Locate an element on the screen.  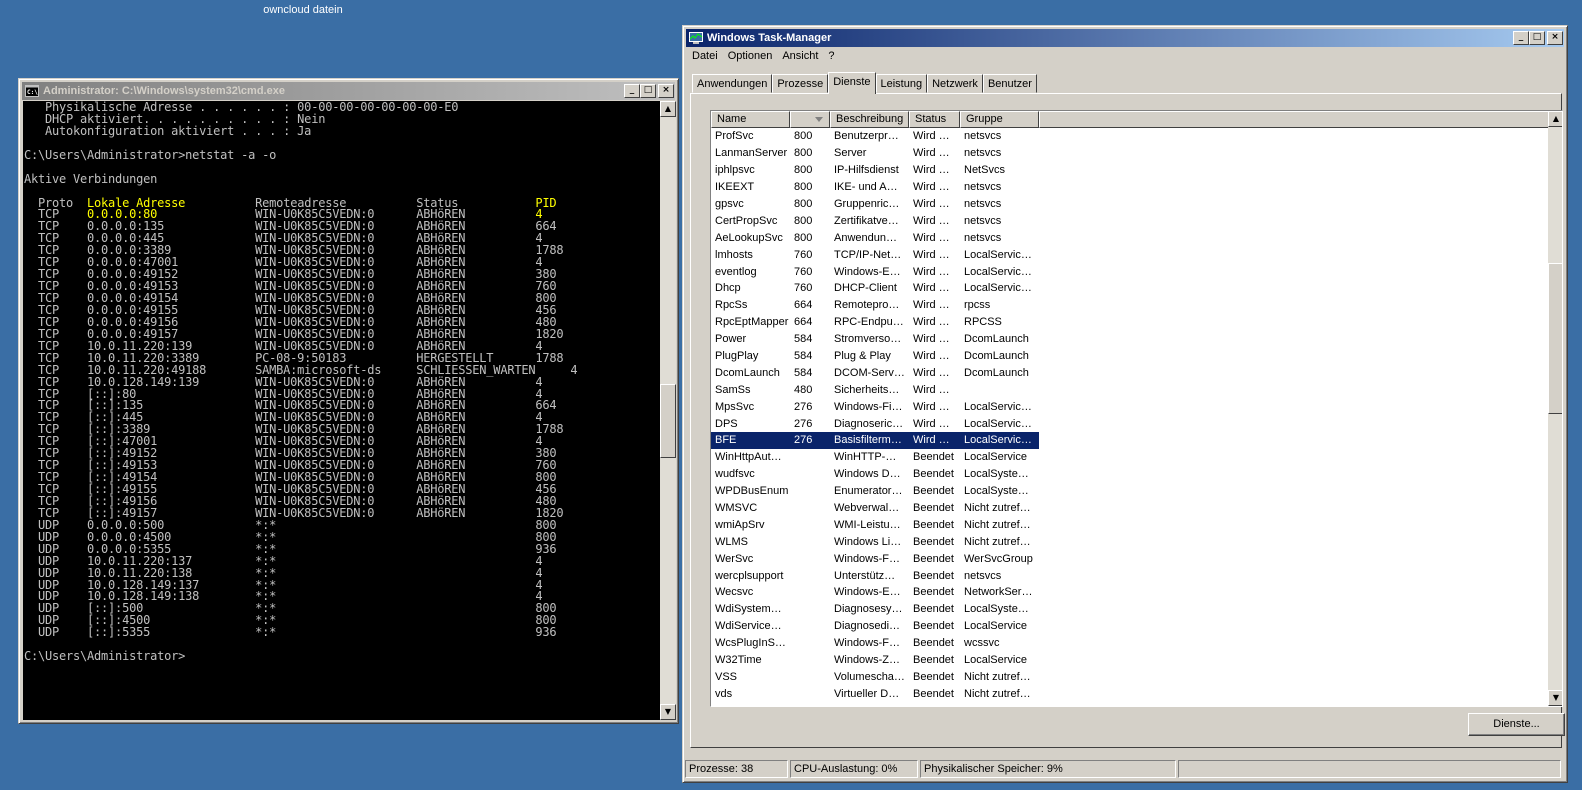
tab-prozesse: Prozesse is located at coordinates (800, 83).